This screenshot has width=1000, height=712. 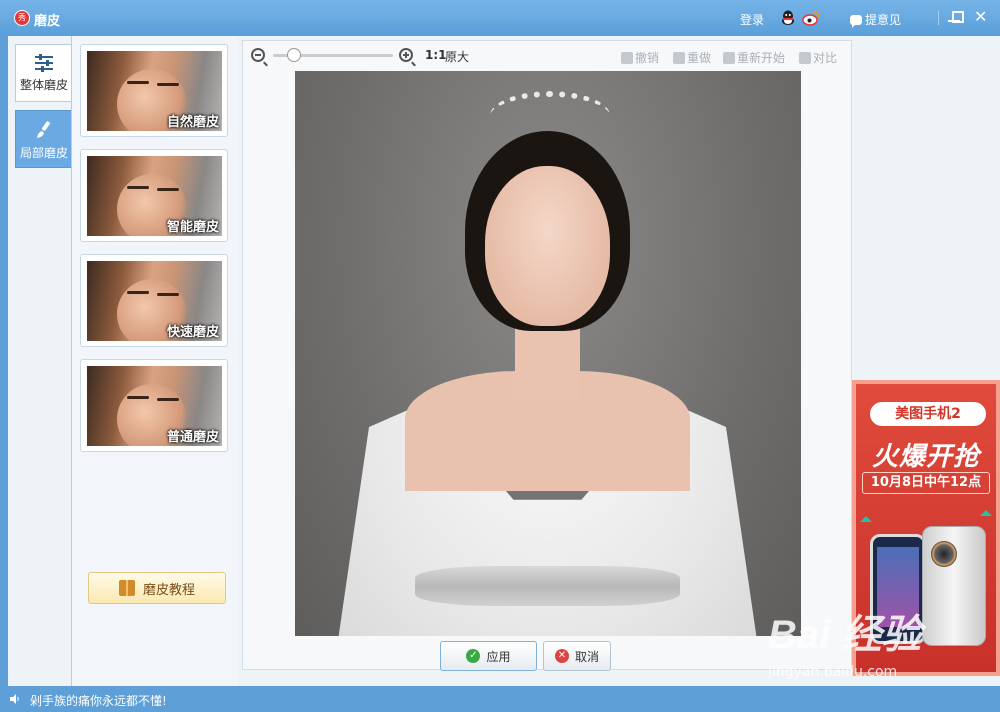 I want to click on check-icon: ✓, so click(x=473, y=656).